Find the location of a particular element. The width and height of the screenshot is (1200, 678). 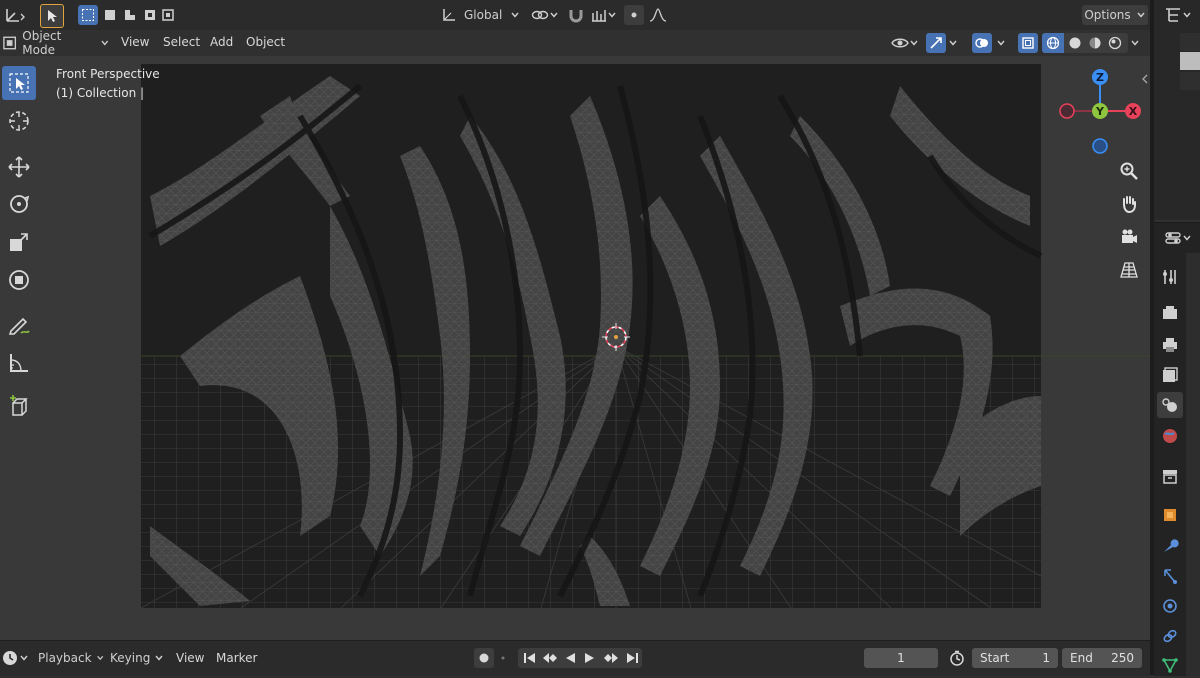

zoom-button is located at coordinates (1129, 171).